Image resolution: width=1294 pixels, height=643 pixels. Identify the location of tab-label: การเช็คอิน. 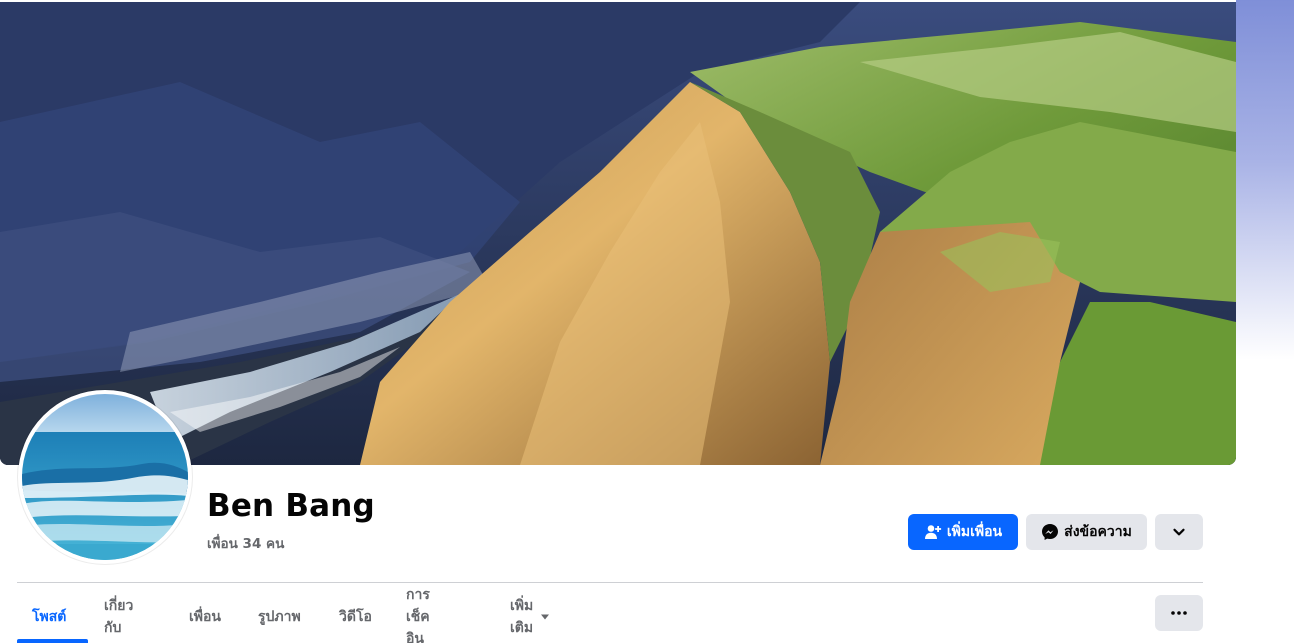
(418, 614).